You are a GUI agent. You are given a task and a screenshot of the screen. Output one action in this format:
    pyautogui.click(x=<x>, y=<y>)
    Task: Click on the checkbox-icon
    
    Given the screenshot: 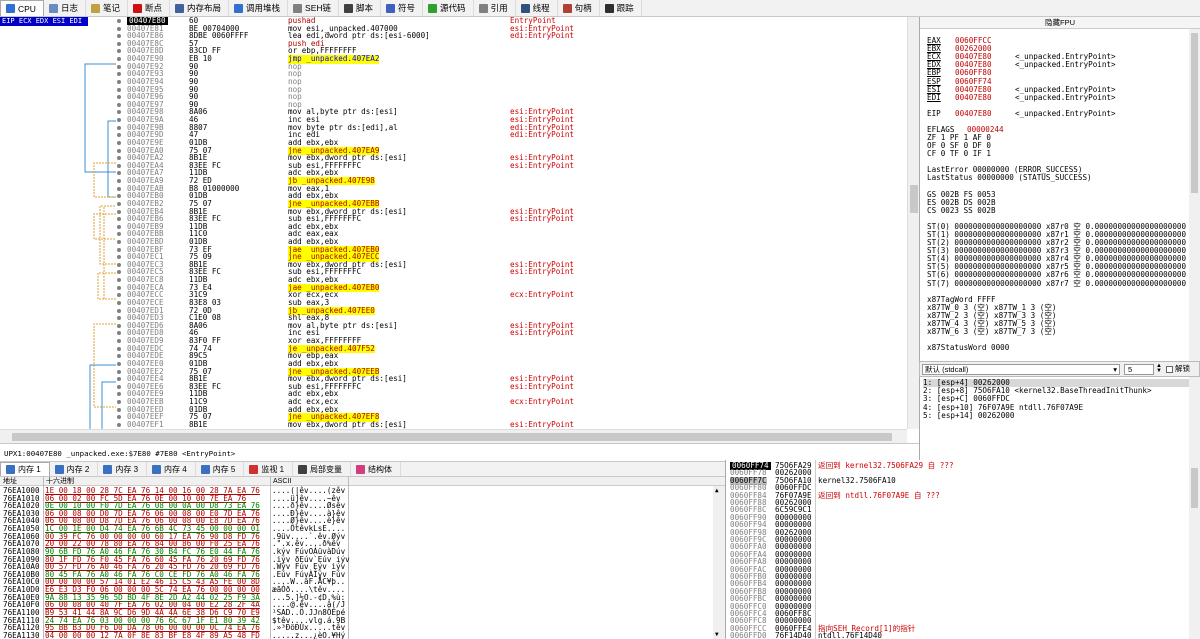 What is the action you would take?
    pyautogui.click(x=1169, y=369)
    